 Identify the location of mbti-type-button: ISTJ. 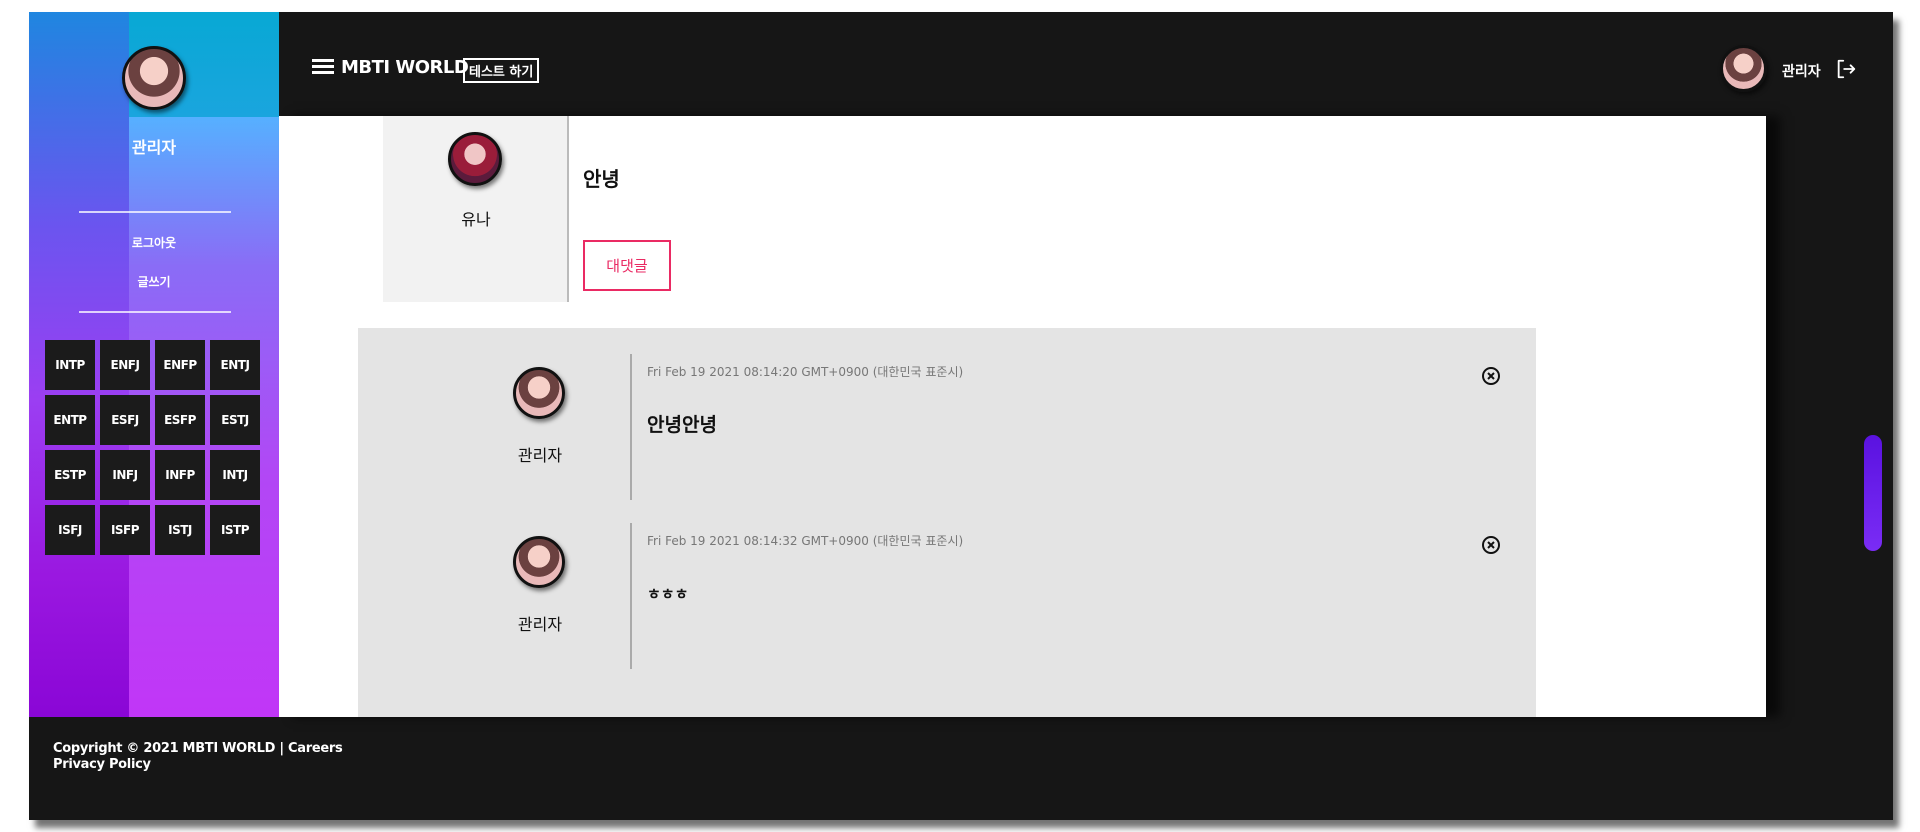
(180, 530).